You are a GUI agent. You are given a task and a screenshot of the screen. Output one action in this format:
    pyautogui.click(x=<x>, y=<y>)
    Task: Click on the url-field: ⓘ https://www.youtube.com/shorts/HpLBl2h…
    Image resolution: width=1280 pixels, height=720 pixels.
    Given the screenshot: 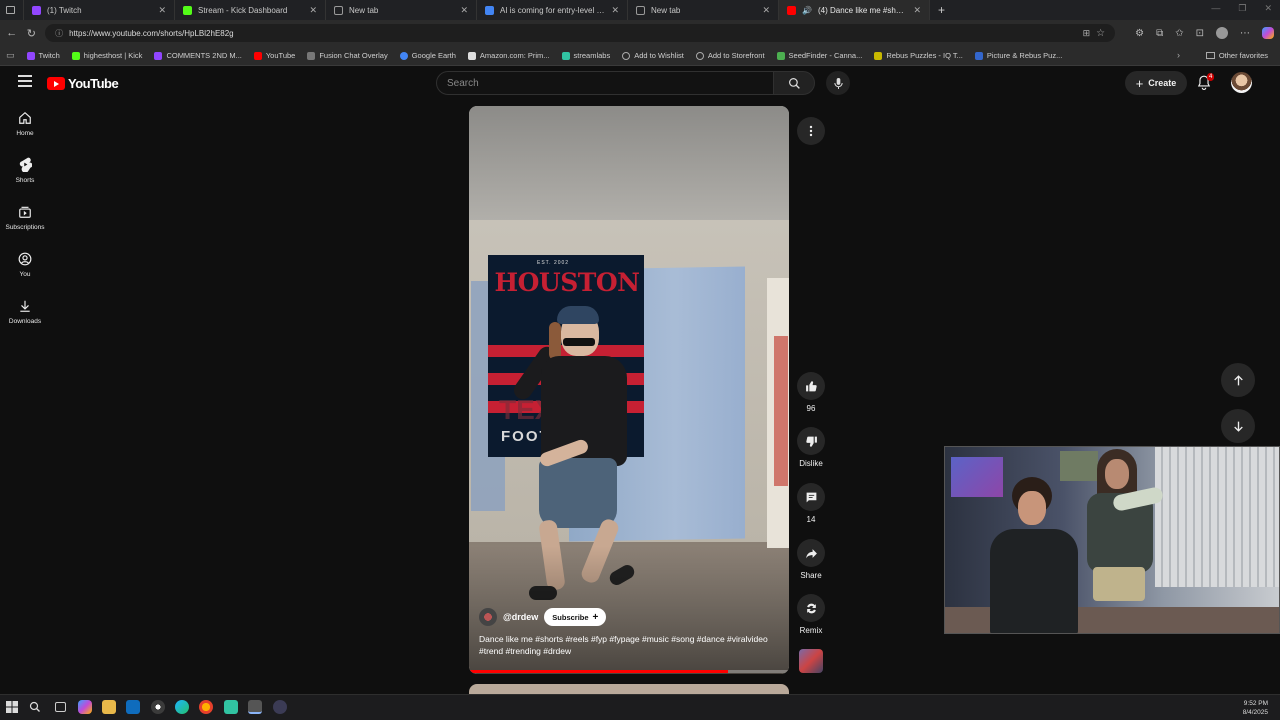 What is the action you would take?
    pyautogui.click(x=580, y=33)
    